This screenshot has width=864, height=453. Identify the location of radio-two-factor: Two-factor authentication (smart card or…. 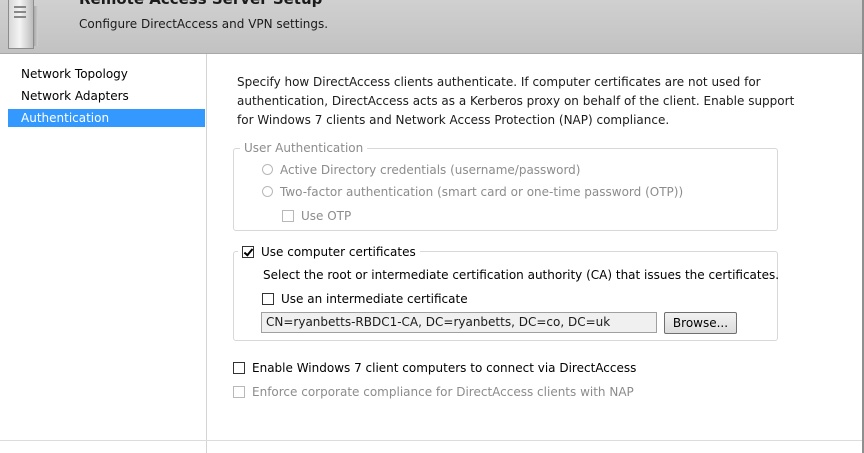
(472, 191).